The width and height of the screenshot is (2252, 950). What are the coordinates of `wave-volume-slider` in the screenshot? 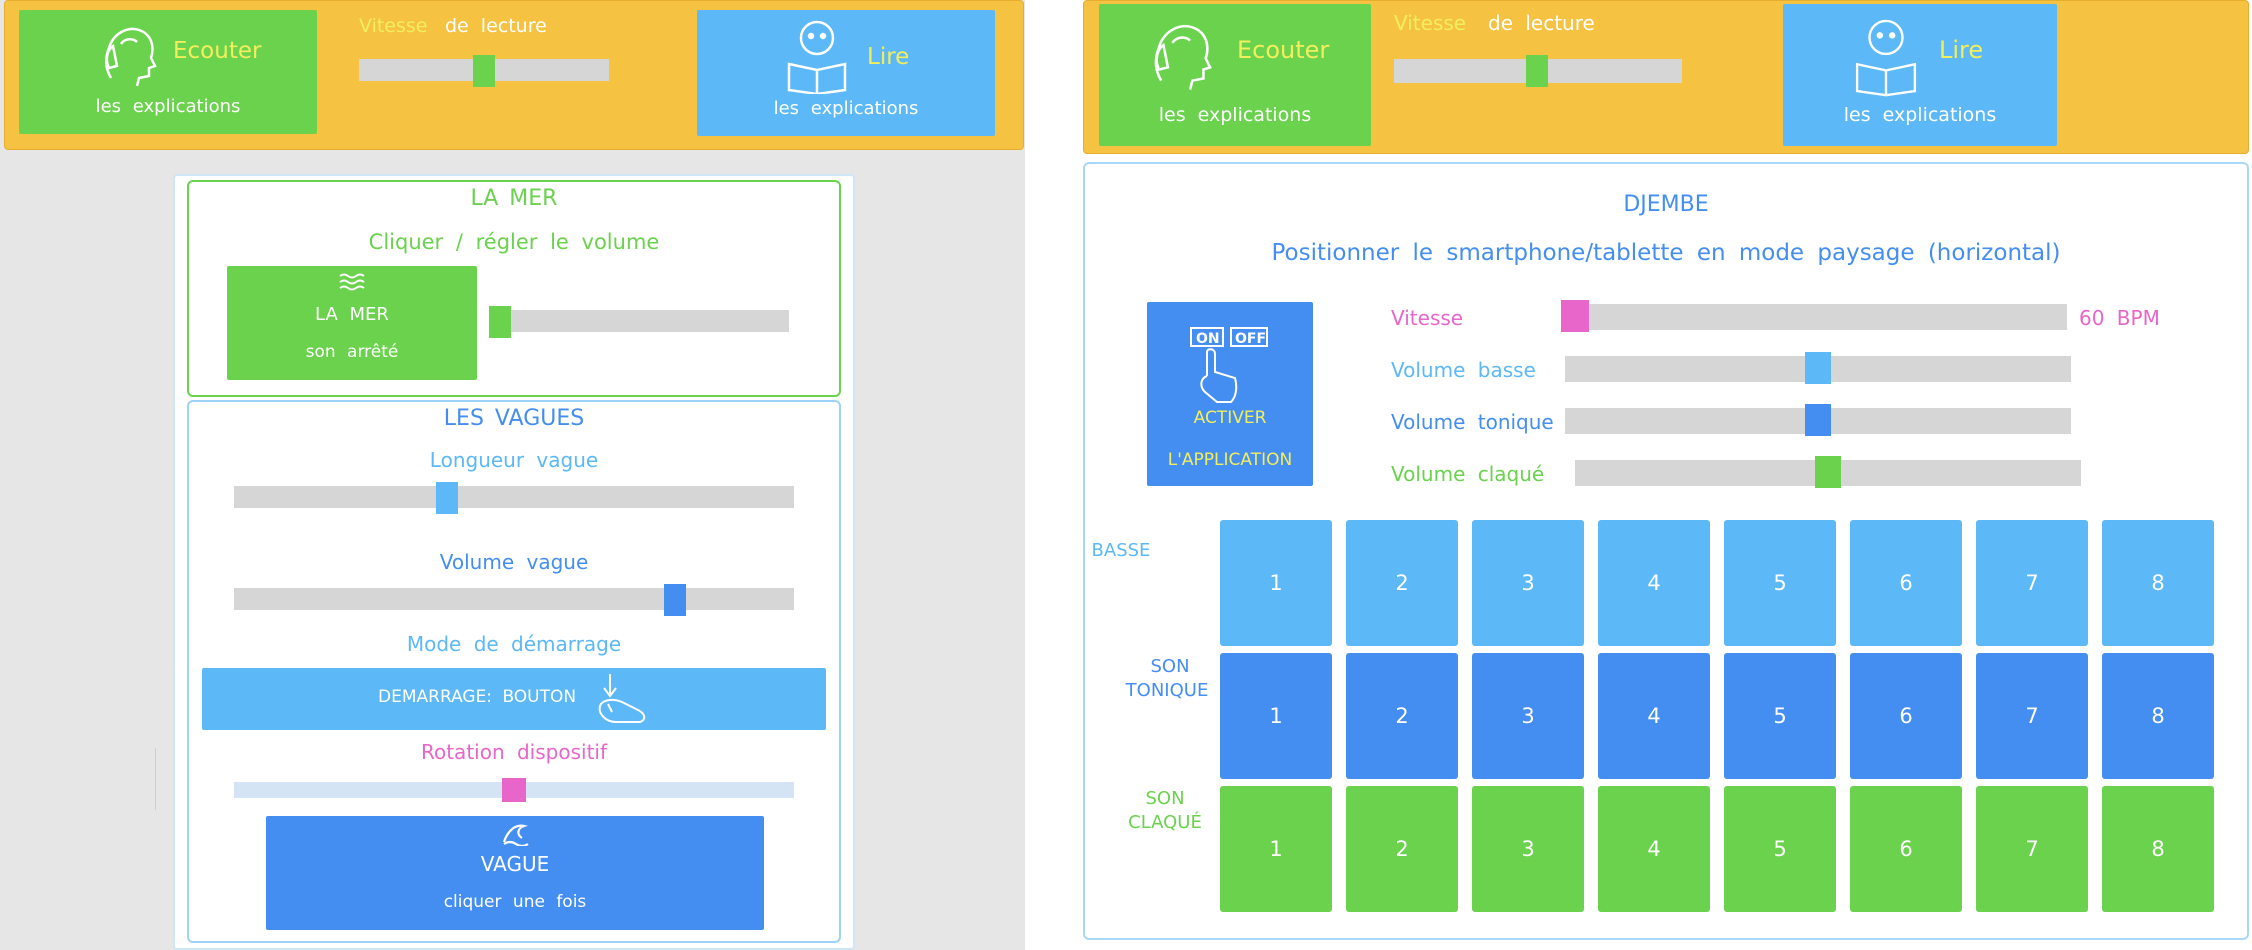 It's located at (514, 600).